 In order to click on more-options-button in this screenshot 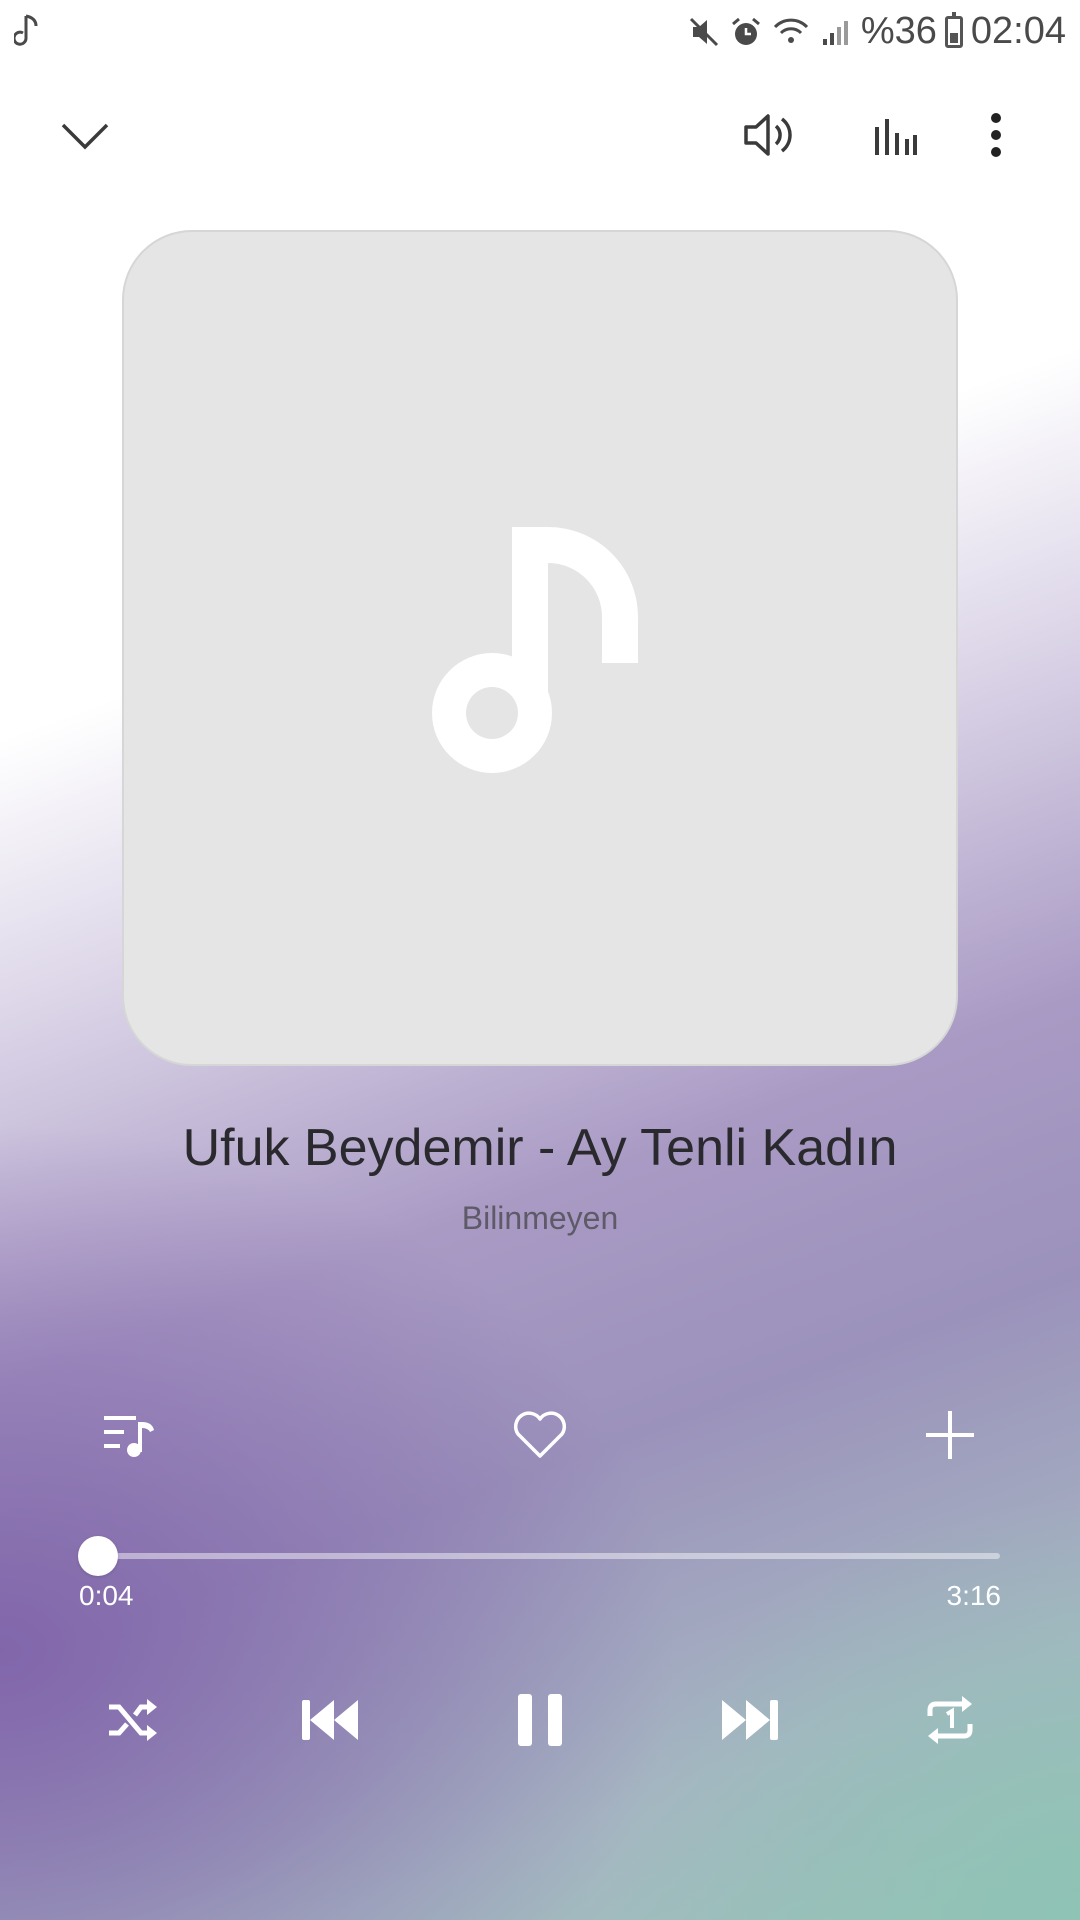, I will do `click(996, 135)`.